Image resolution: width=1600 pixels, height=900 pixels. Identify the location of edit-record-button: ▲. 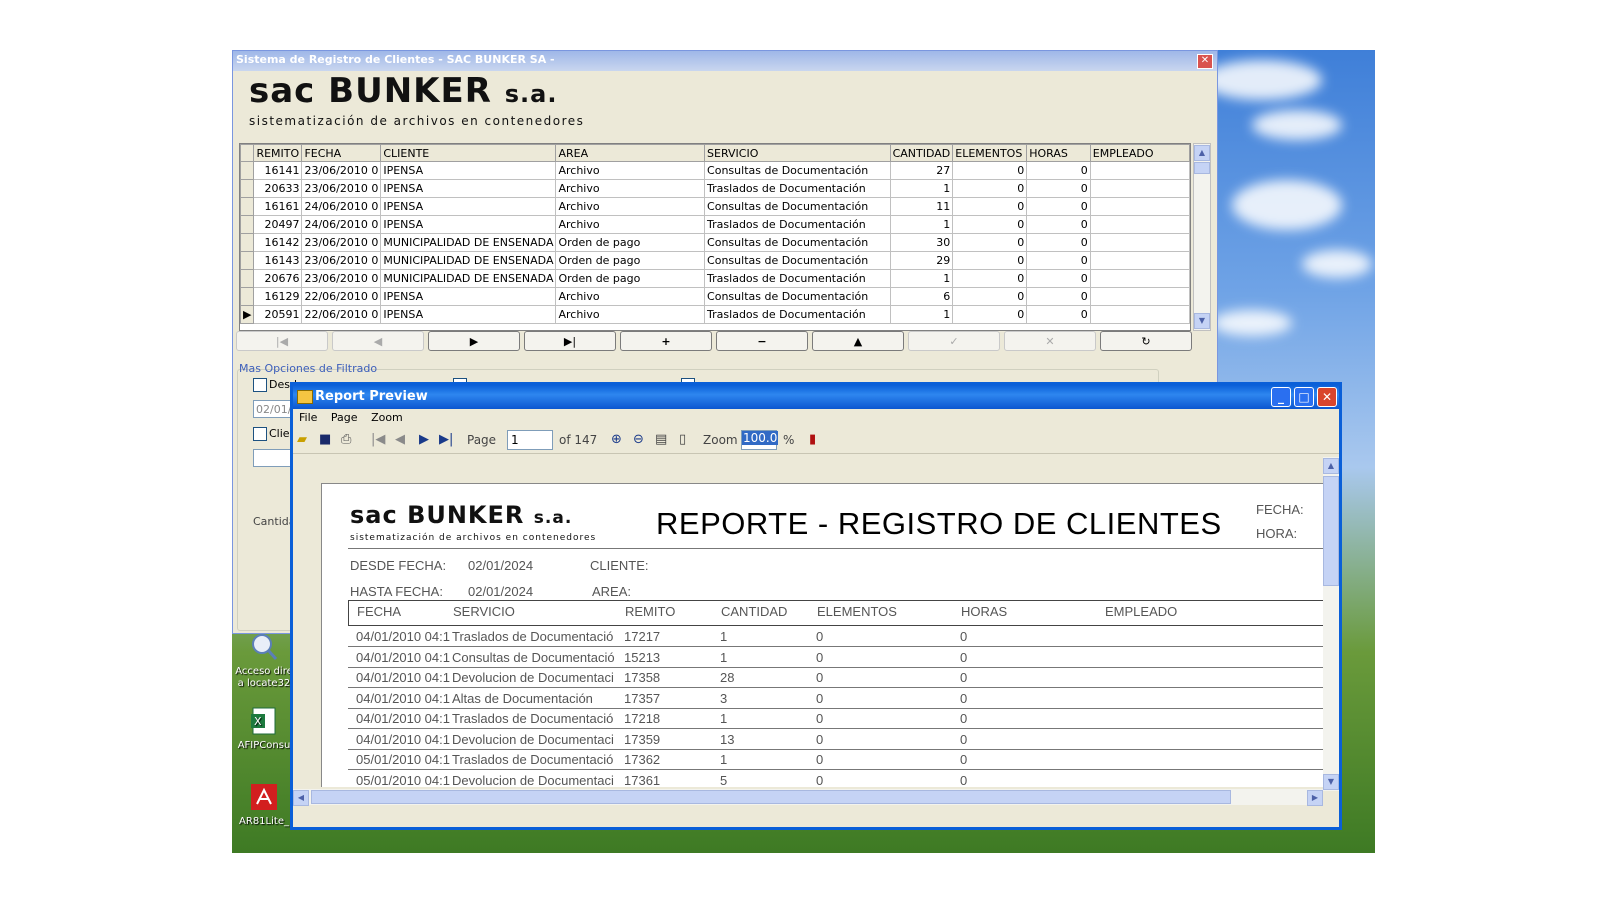
(858, 341).